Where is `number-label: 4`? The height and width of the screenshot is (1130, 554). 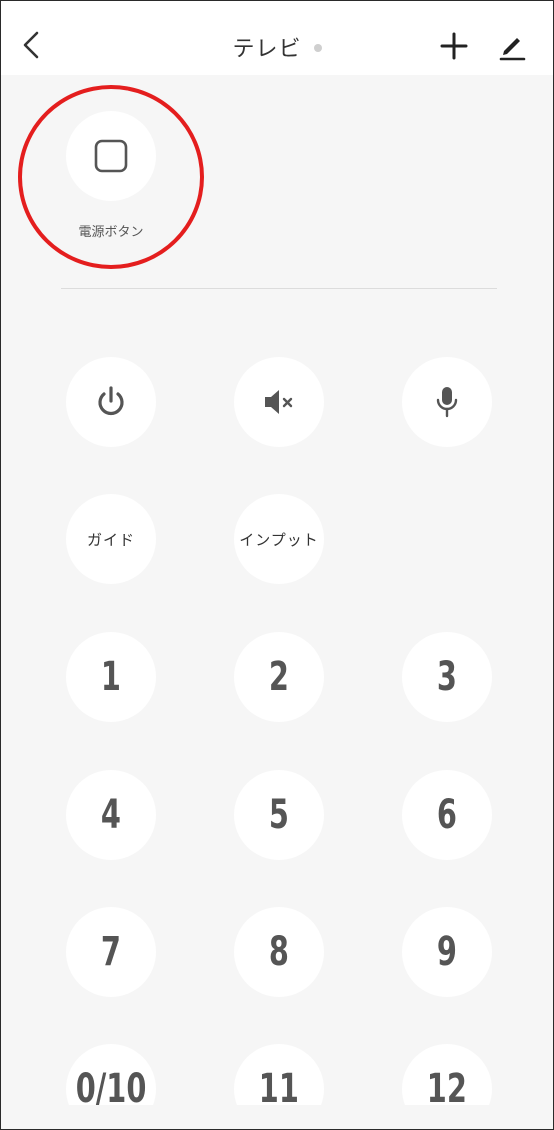
number-label: 4 is located at coordinates (111, 815).